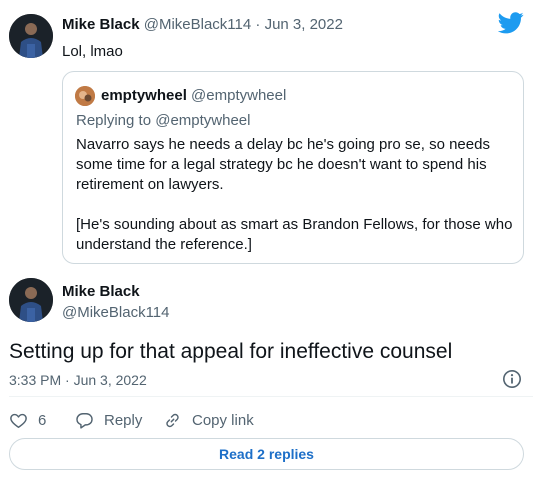 This screenshot has height=480, width=541. I want to click on like-button: 6, so click(42, 420).